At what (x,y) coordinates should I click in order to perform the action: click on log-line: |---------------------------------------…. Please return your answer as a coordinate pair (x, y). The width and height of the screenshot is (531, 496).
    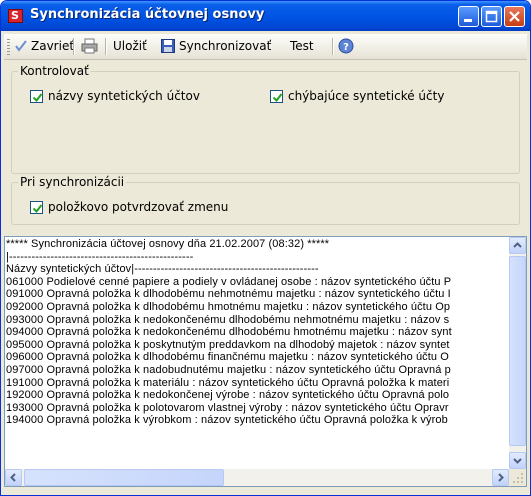
    Looking at the image, I should click on (100, 256).